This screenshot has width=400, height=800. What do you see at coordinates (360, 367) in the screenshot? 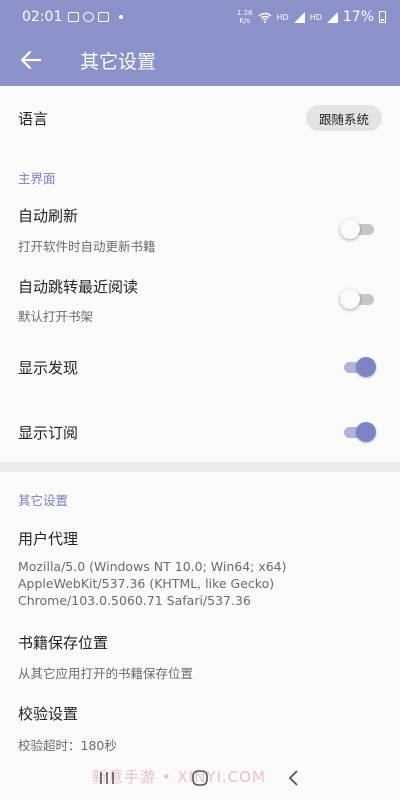
I see `show-discover-toggle` at bounding box center [360, 367].